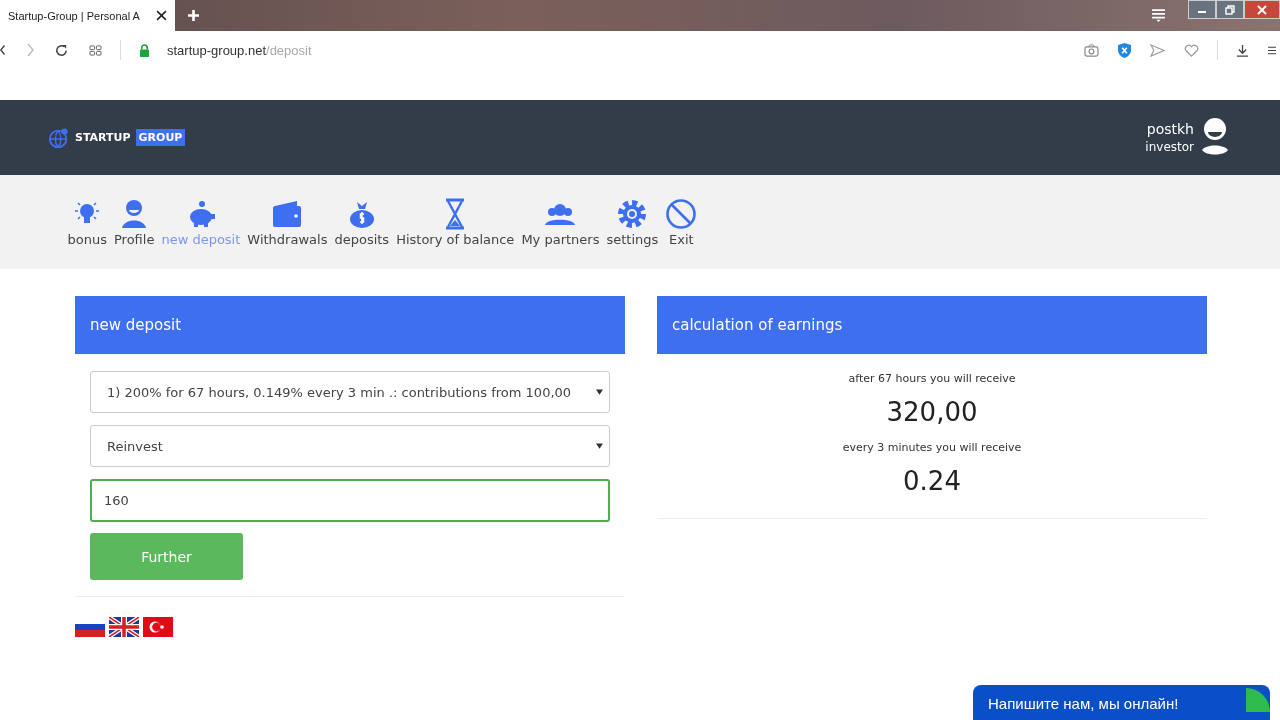 The width and height of the screenshot is (1280, 720). What do you see at coordinates (560, 222) in the screenshot?
I see `nav-item: My partners` at bounding box center [560, 222].